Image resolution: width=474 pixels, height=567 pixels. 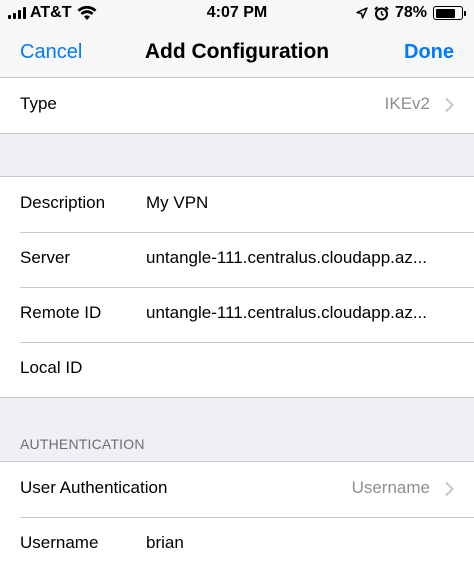 I want to click on status-bar: AT&T 4:07 PM 78%, so click(x=237, y=13).